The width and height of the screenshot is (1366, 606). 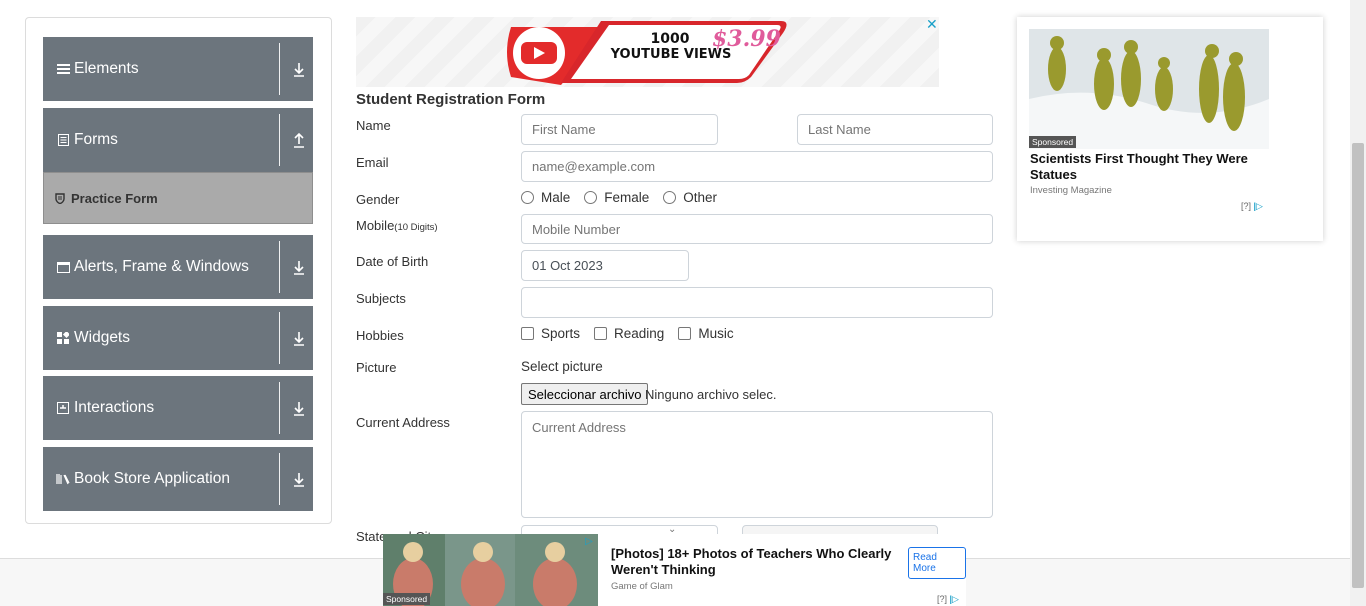 I want to click on scrollbar-thumb, so click(x=1358, y=365).